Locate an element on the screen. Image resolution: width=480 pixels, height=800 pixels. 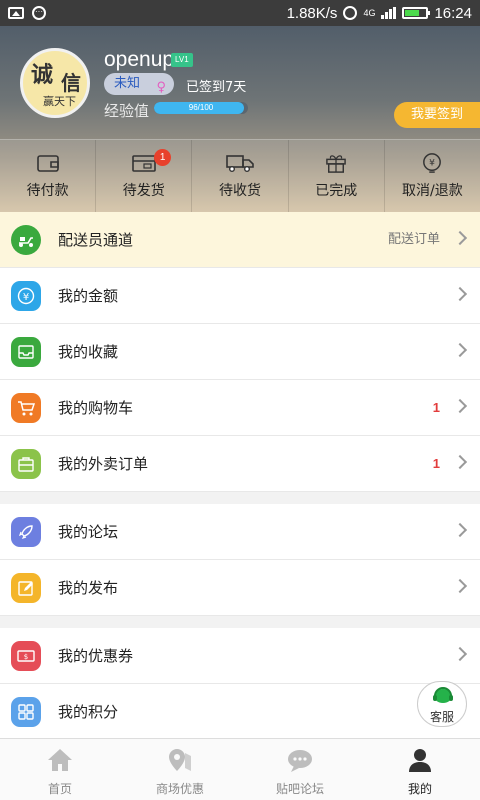
tab-label: 我的 is located at coordinates (419, 789).